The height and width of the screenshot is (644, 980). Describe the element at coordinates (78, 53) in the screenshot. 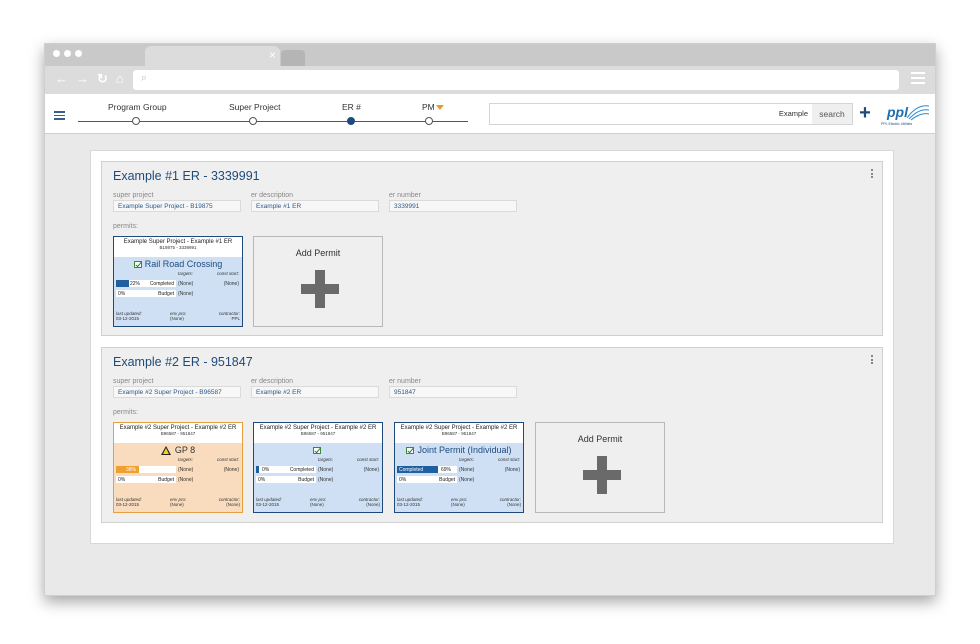

I see `maximize-window-button` at that location.